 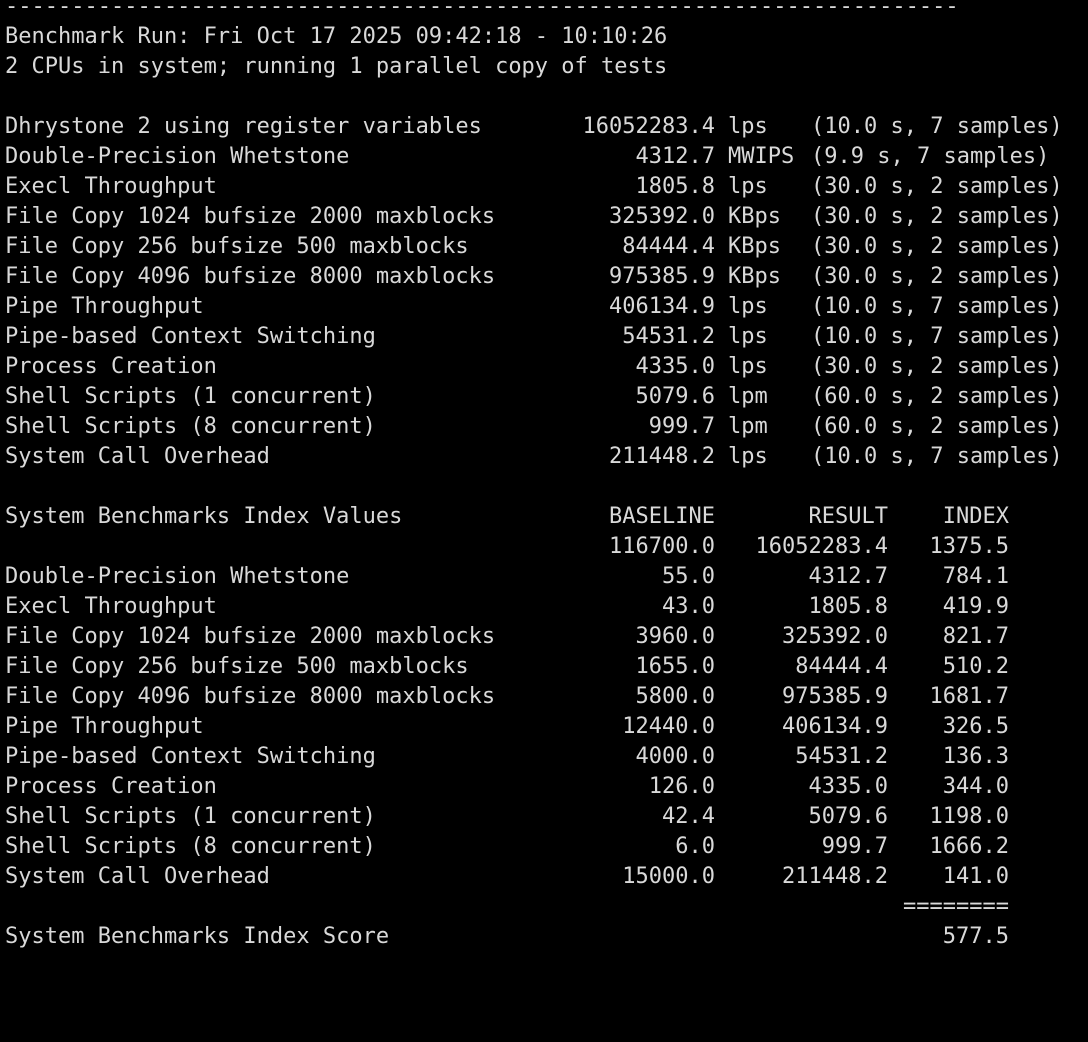 What do you see at coordinates (975, 666) in the screenshot?
I see `index-value: 510.2` at bounding box center [975, 666].